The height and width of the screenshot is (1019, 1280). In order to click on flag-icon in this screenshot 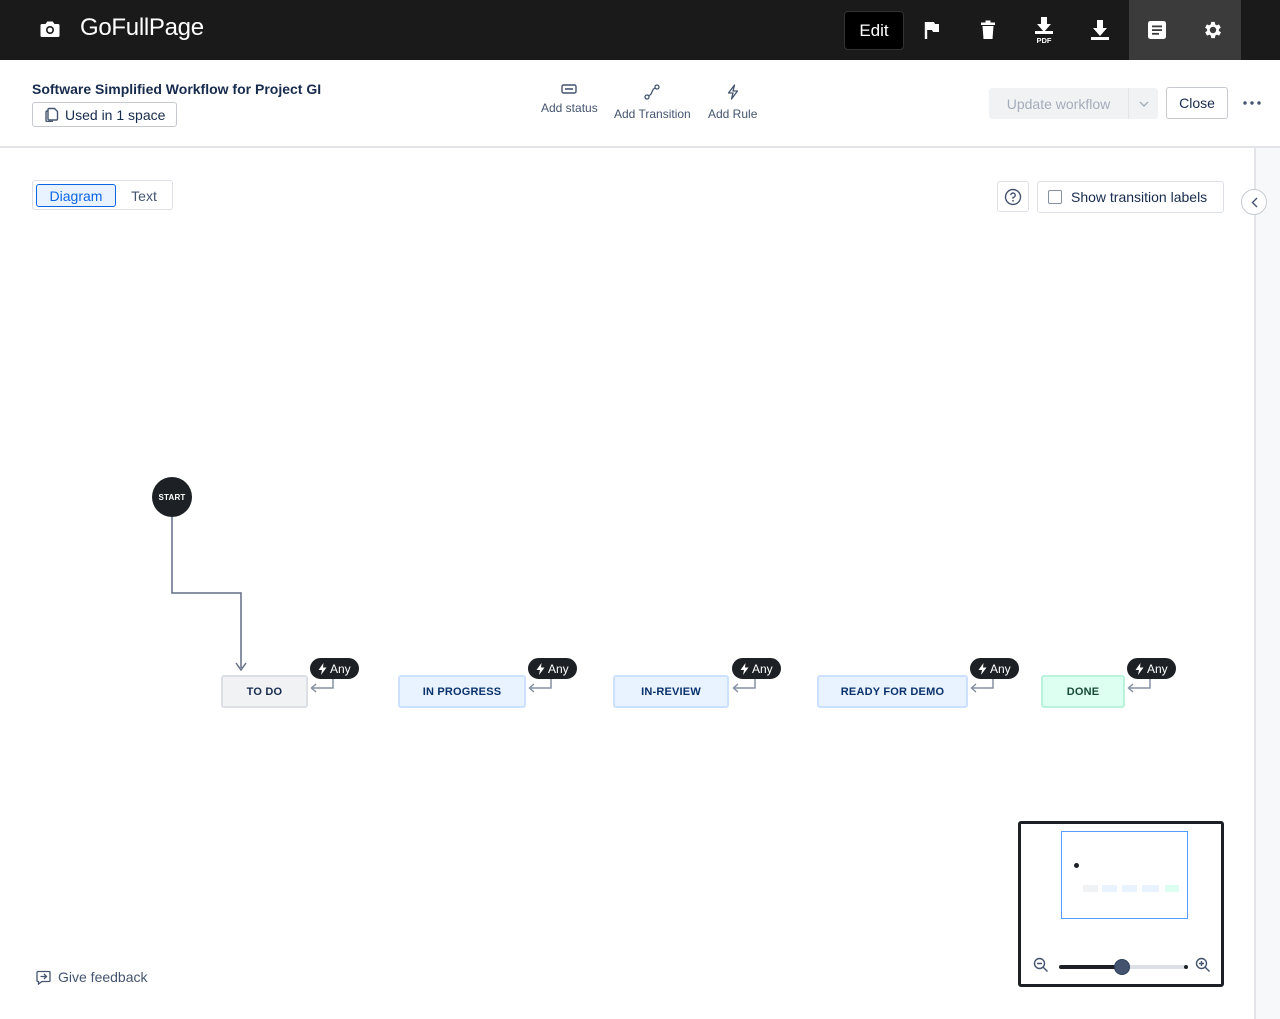, I will do `click(931, 30)`.